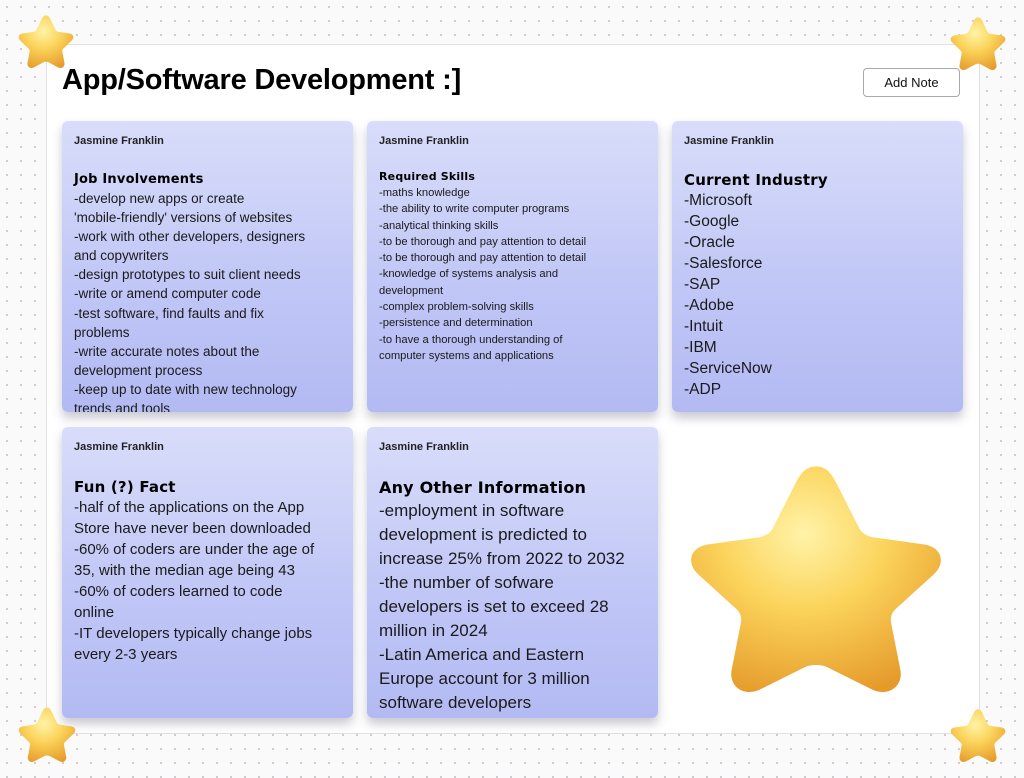 The height and width of the screenshot is (778, 1024). What do you see at coordinates (494, 606) in the screenshot?
I see `note-line: developers is set to exceed 28` at bounding box center [494, 606].